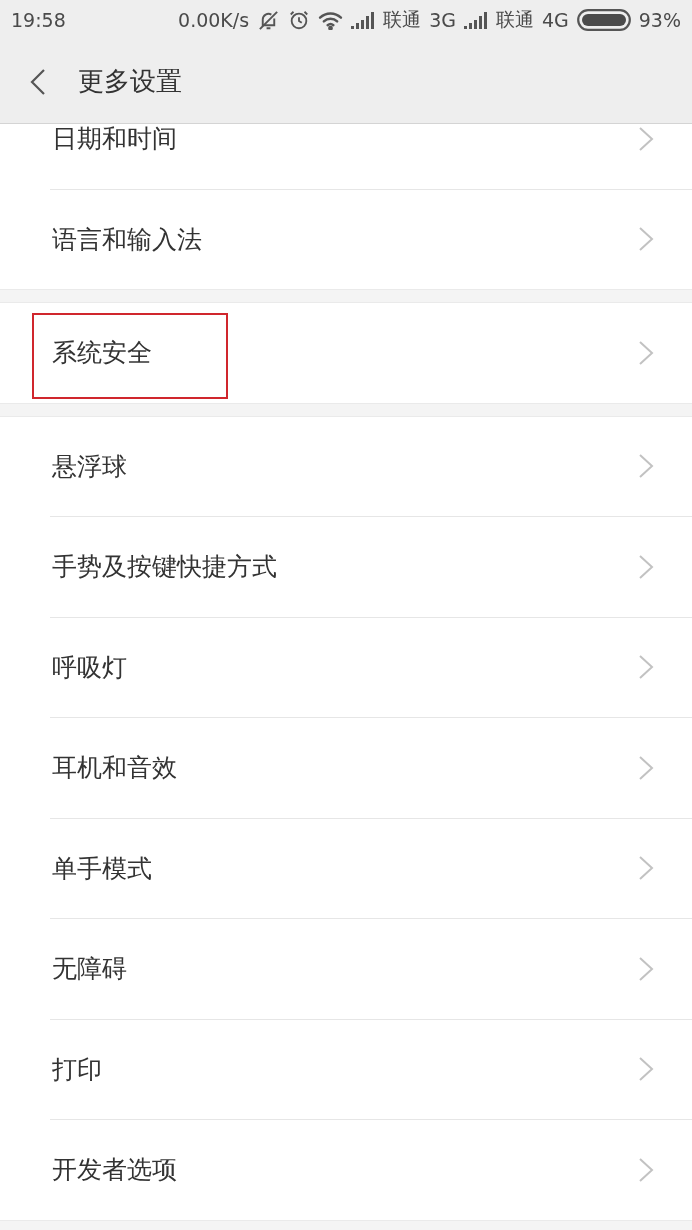  I want to click on settings-item: 开发者选项, so click(346, 1170).